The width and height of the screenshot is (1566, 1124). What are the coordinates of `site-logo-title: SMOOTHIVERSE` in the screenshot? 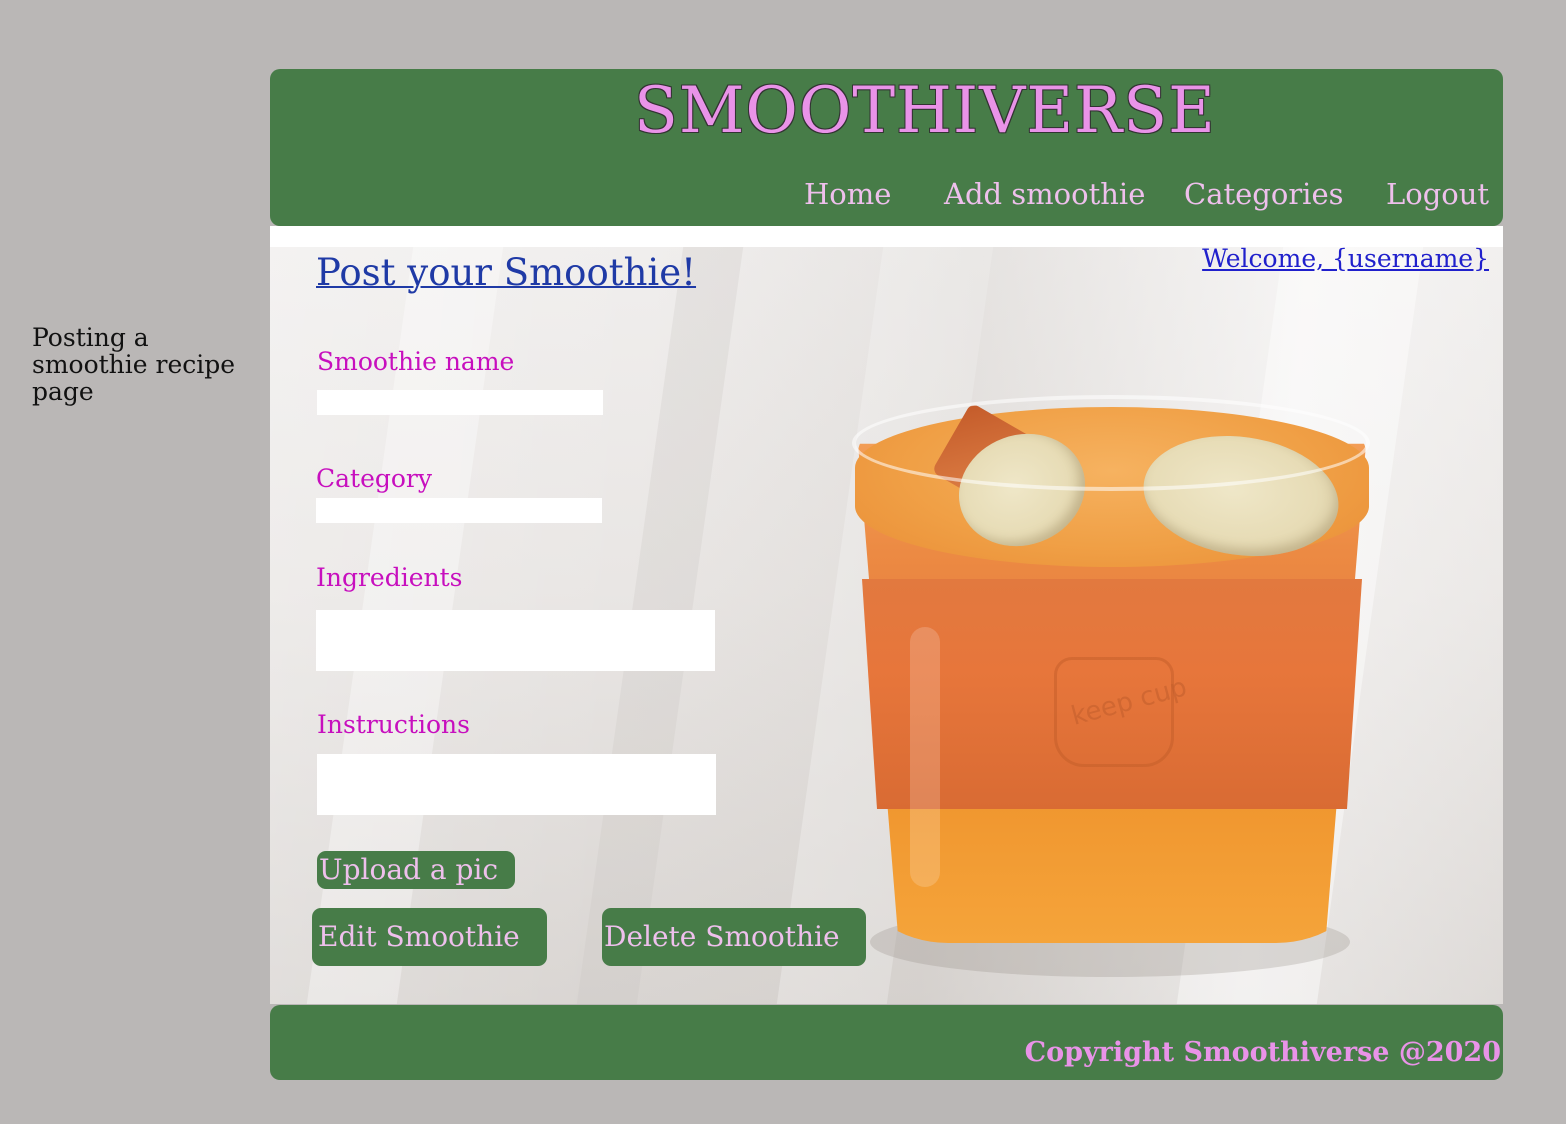 It's located at (925, 111).